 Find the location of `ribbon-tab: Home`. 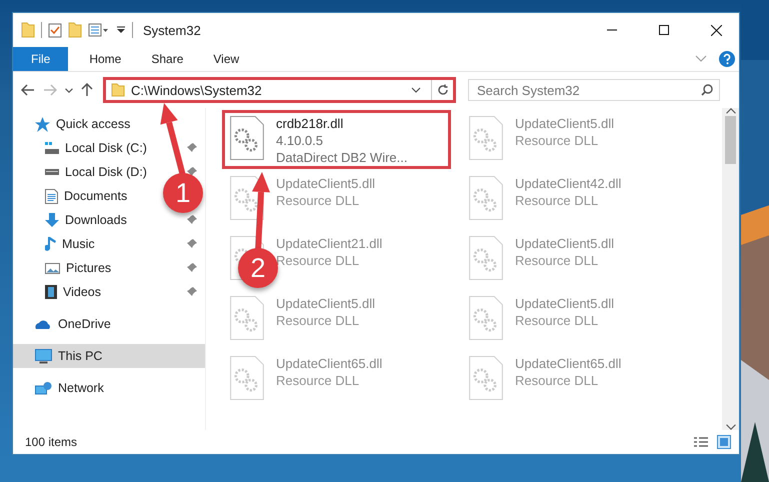

ribbon-tab: Home is located at coordinates (105, 59).